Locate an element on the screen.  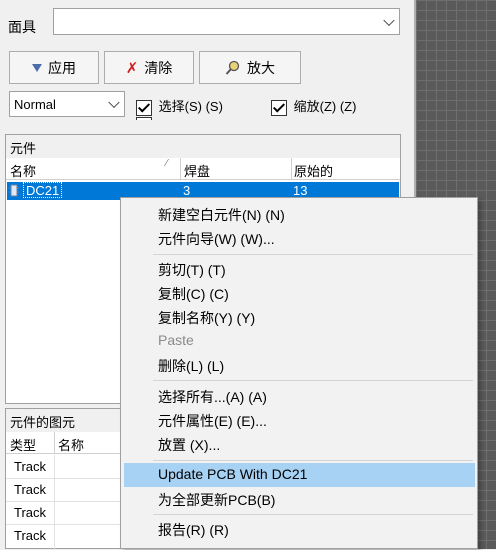
col-prim-name: 名称 is located at coordinates (71, 444).